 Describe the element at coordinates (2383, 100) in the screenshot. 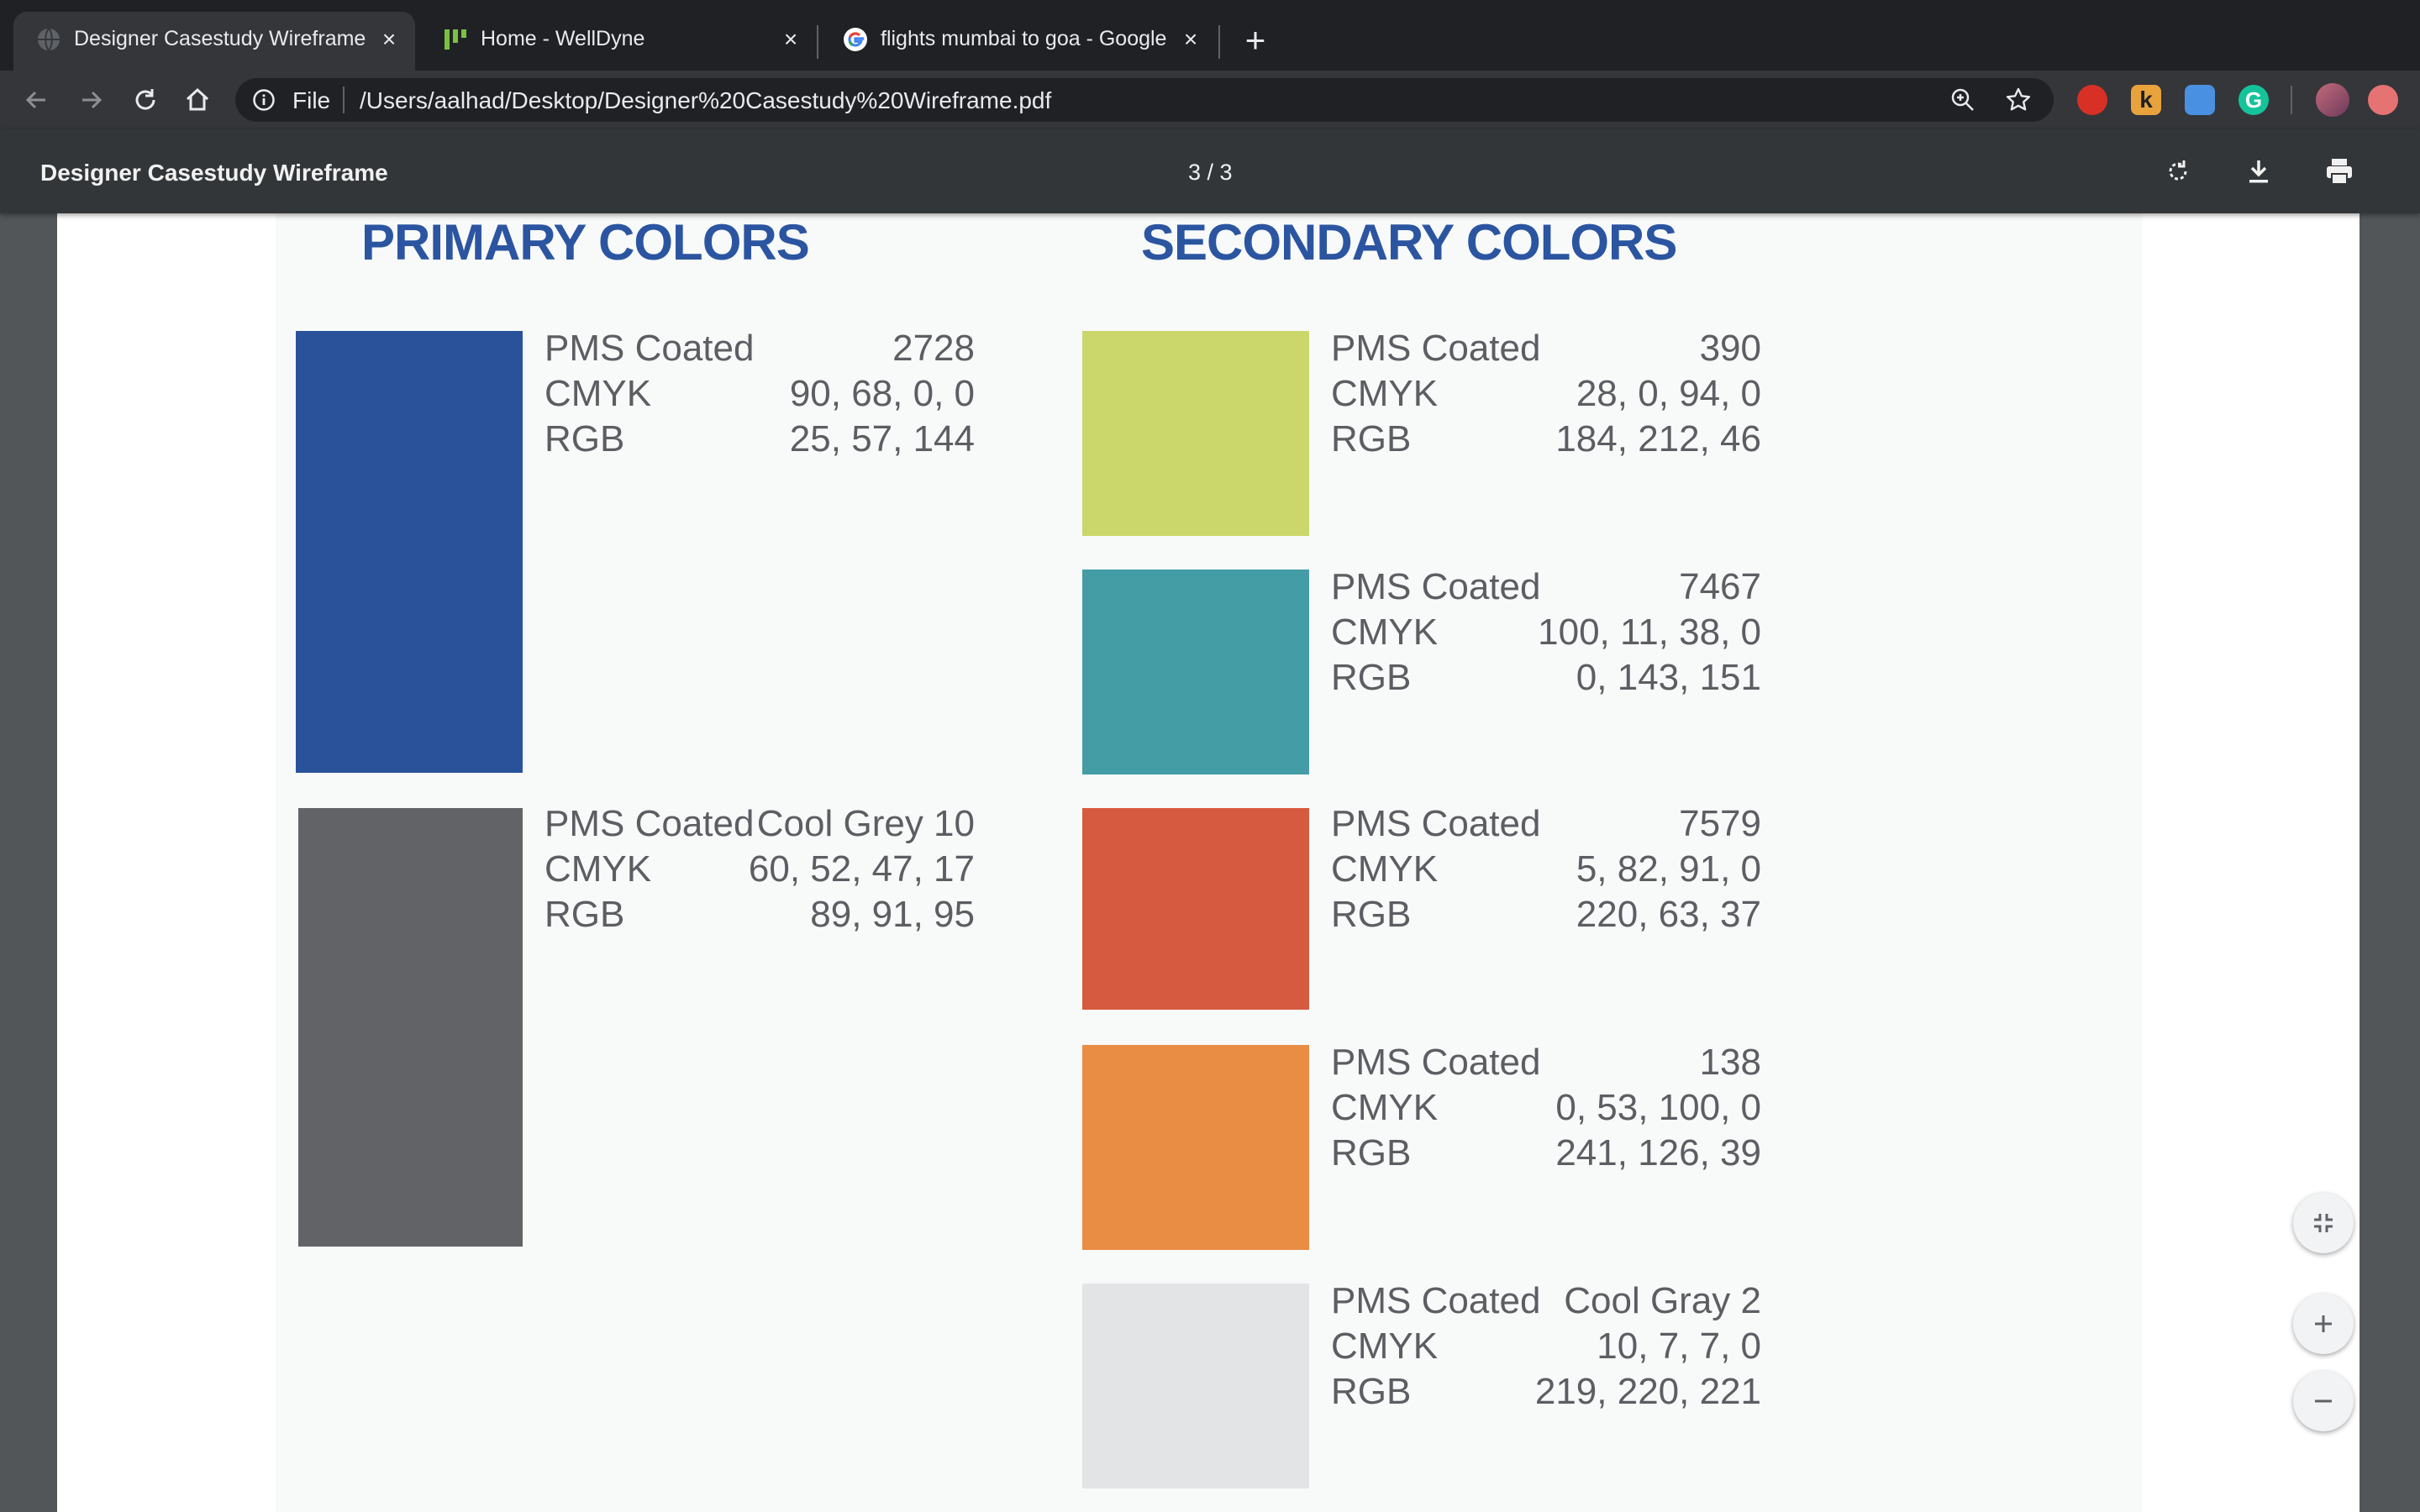

I see `update-icon` at that location.